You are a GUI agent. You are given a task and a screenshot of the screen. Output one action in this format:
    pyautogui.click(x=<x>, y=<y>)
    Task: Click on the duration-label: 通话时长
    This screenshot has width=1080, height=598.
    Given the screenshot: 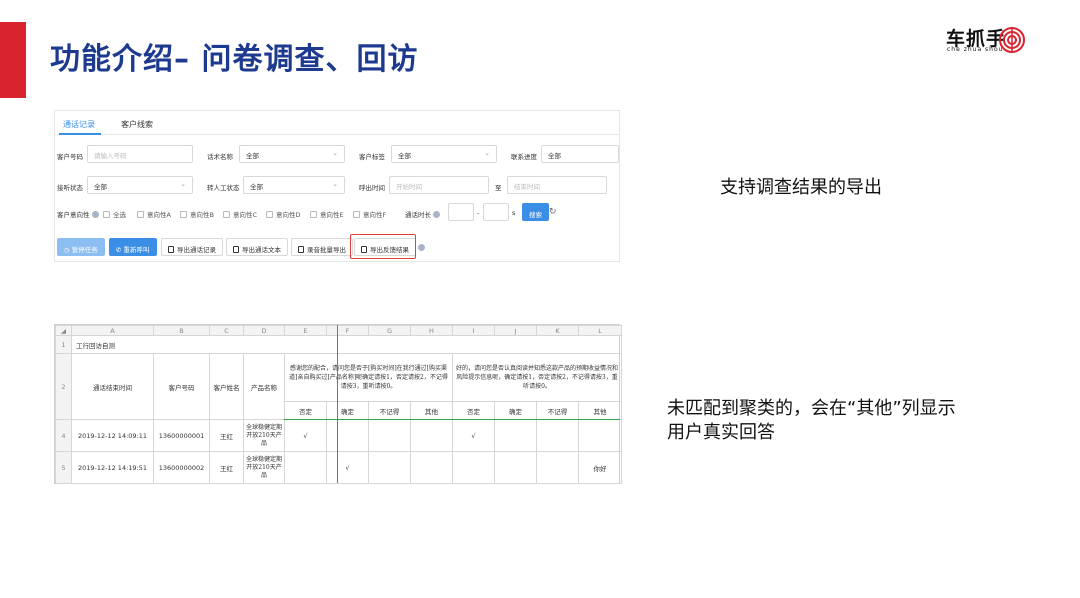 What is the action you would take?
    pyautogui.click(x=423, y=214)
    